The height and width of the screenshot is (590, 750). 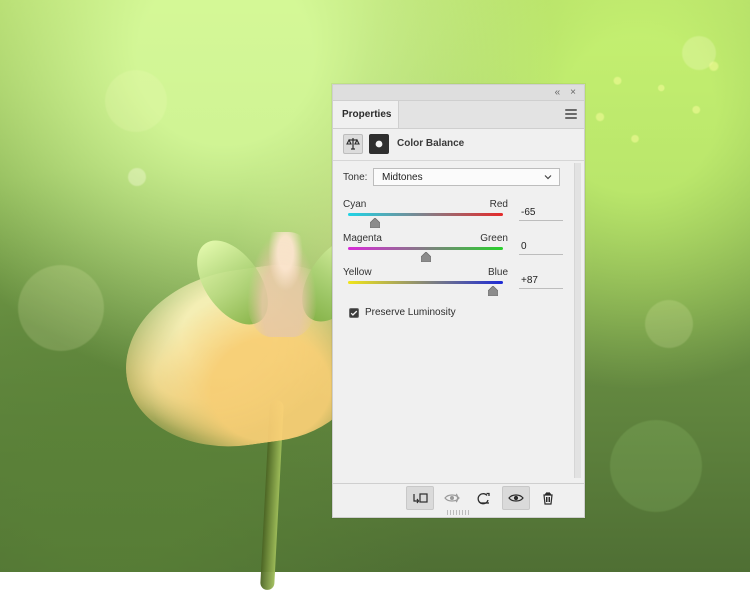 What do you see at coordinates (577, 320) in the screenshot?
I see `panel-scrollbar` at bounding box center [577, 320].